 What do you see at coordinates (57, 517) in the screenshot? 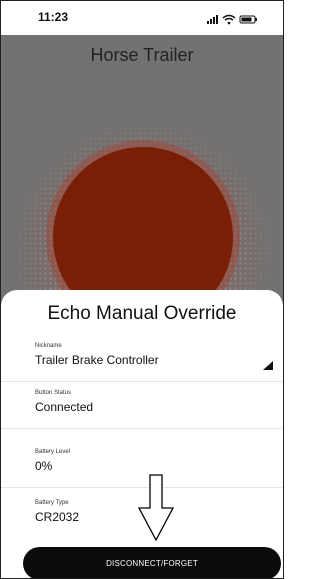
I see `battery-type-value: CR2032` at bounding box center [57, 517].